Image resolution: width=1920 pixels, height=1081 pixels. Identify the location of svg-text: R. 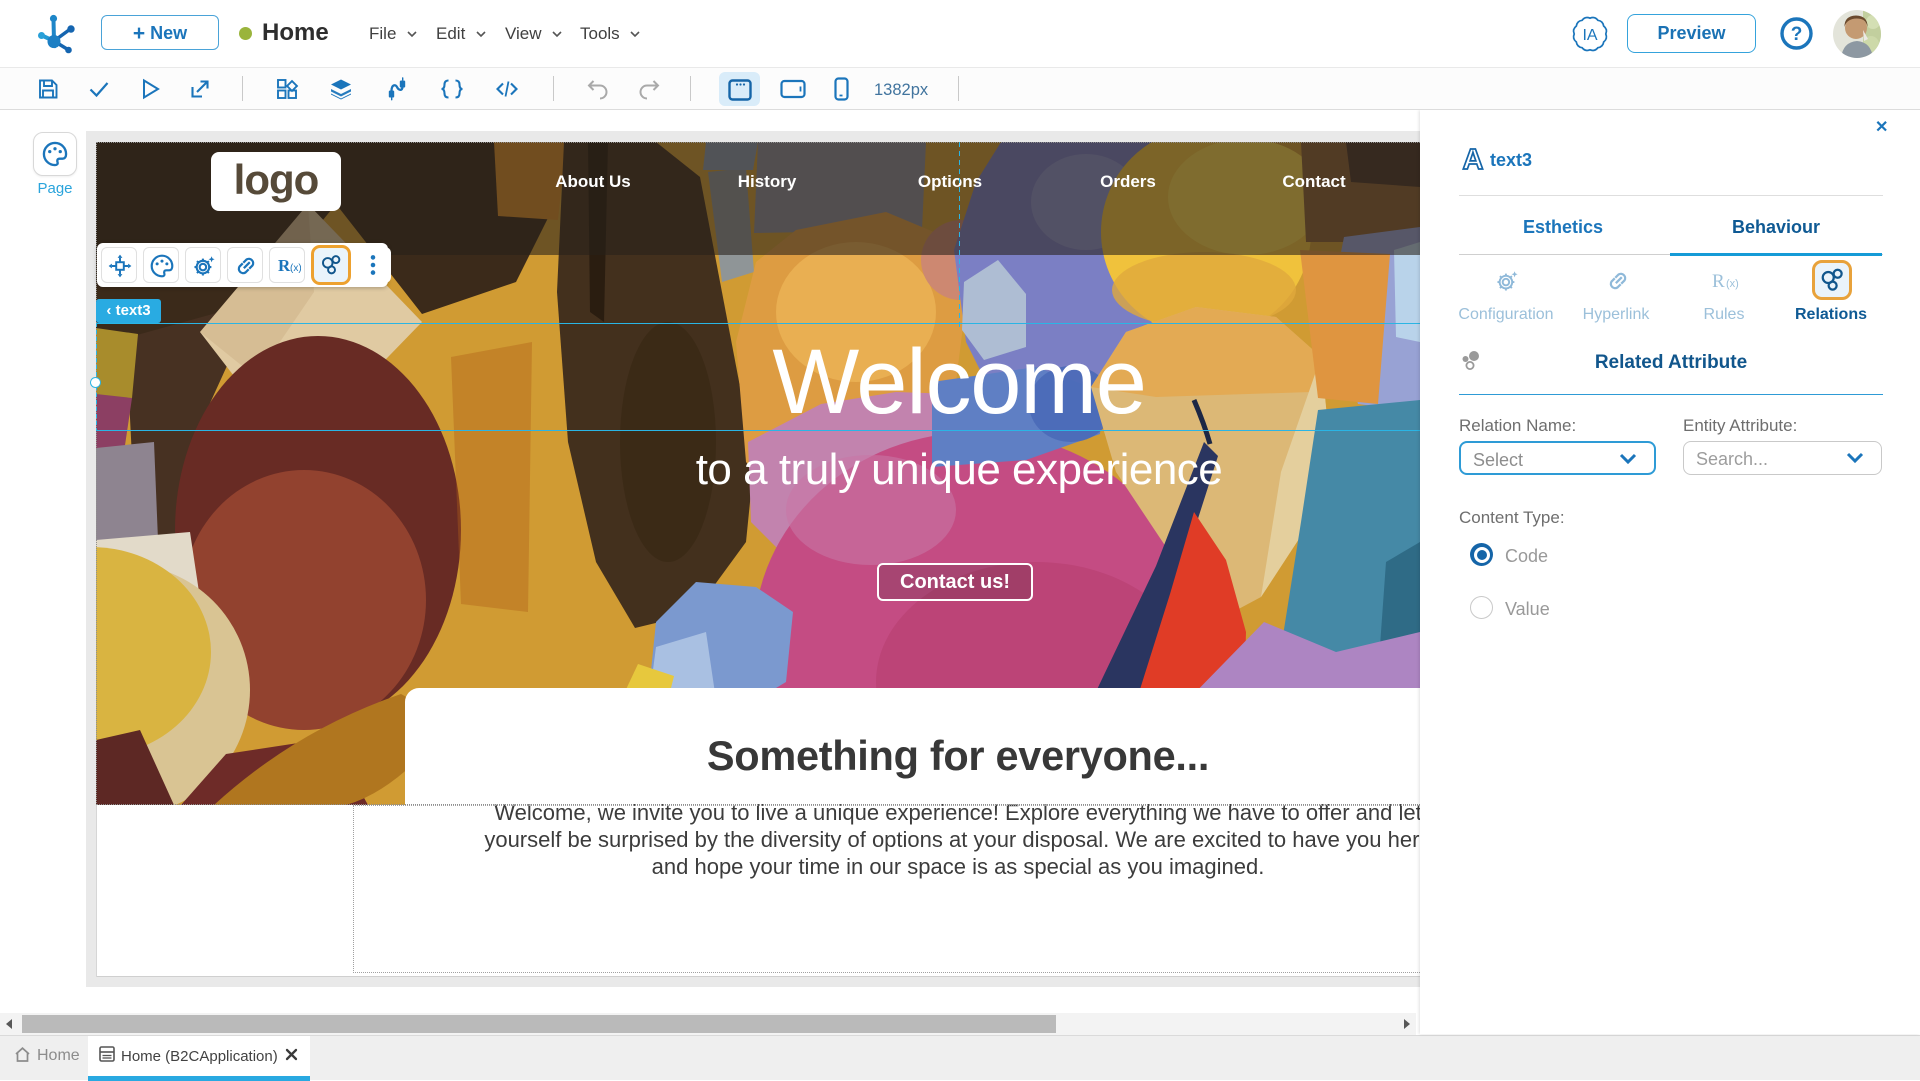
(1718, 281).